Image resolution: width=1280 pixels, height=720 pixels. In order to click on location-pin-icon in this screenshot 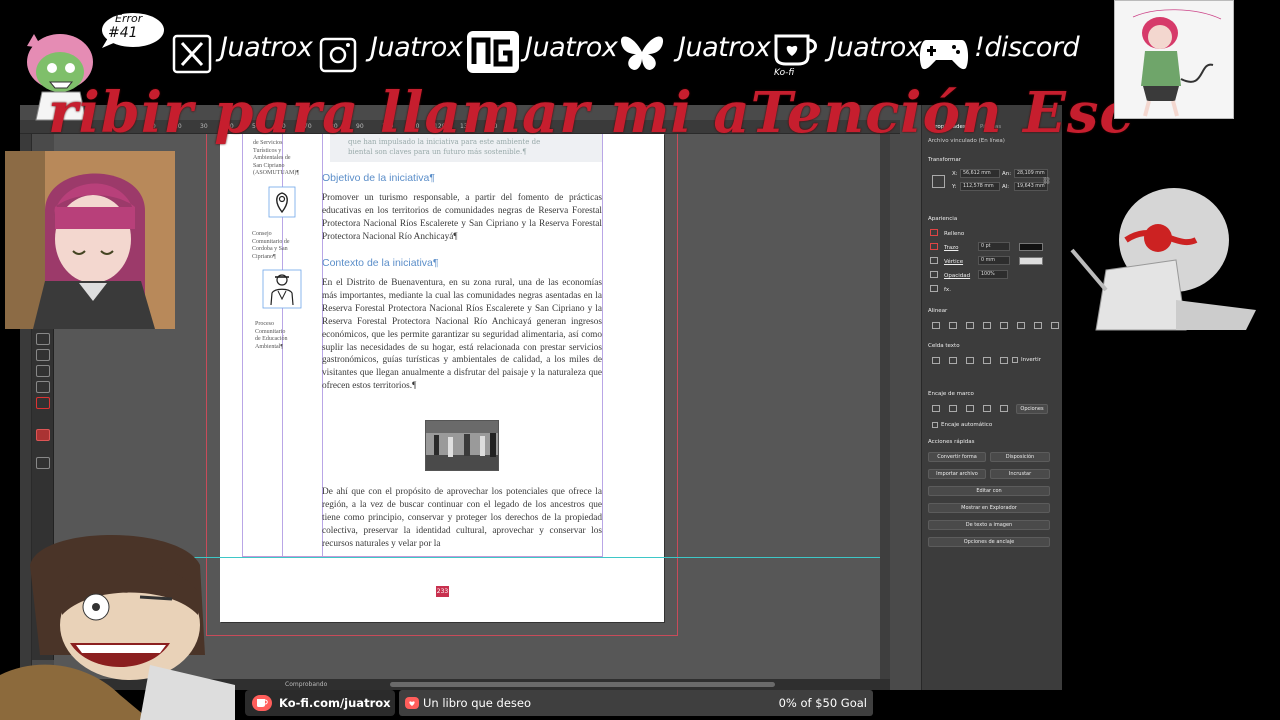, I will do `click(282, 202)`.